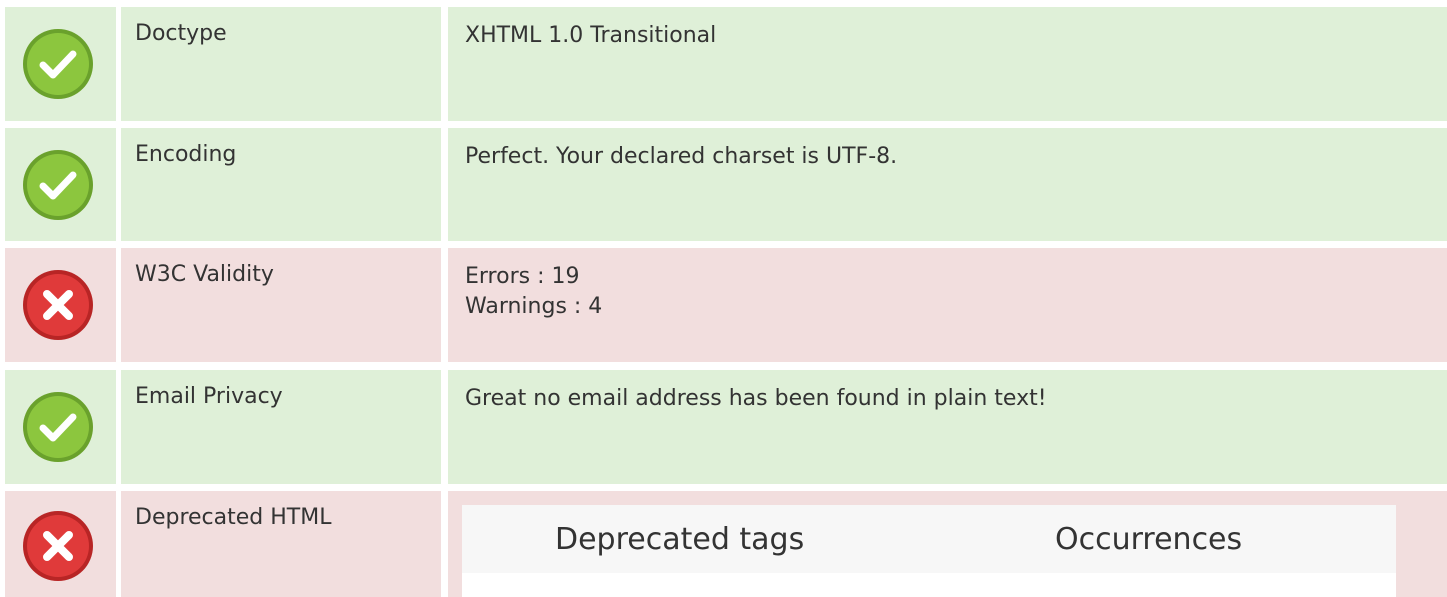 The width and height of the screenshot is (1447, 597). Describe the element at coordinates (947, 305) in the screenshot. I see `row-value: Errors : 19 Warnings : 4` at that location.